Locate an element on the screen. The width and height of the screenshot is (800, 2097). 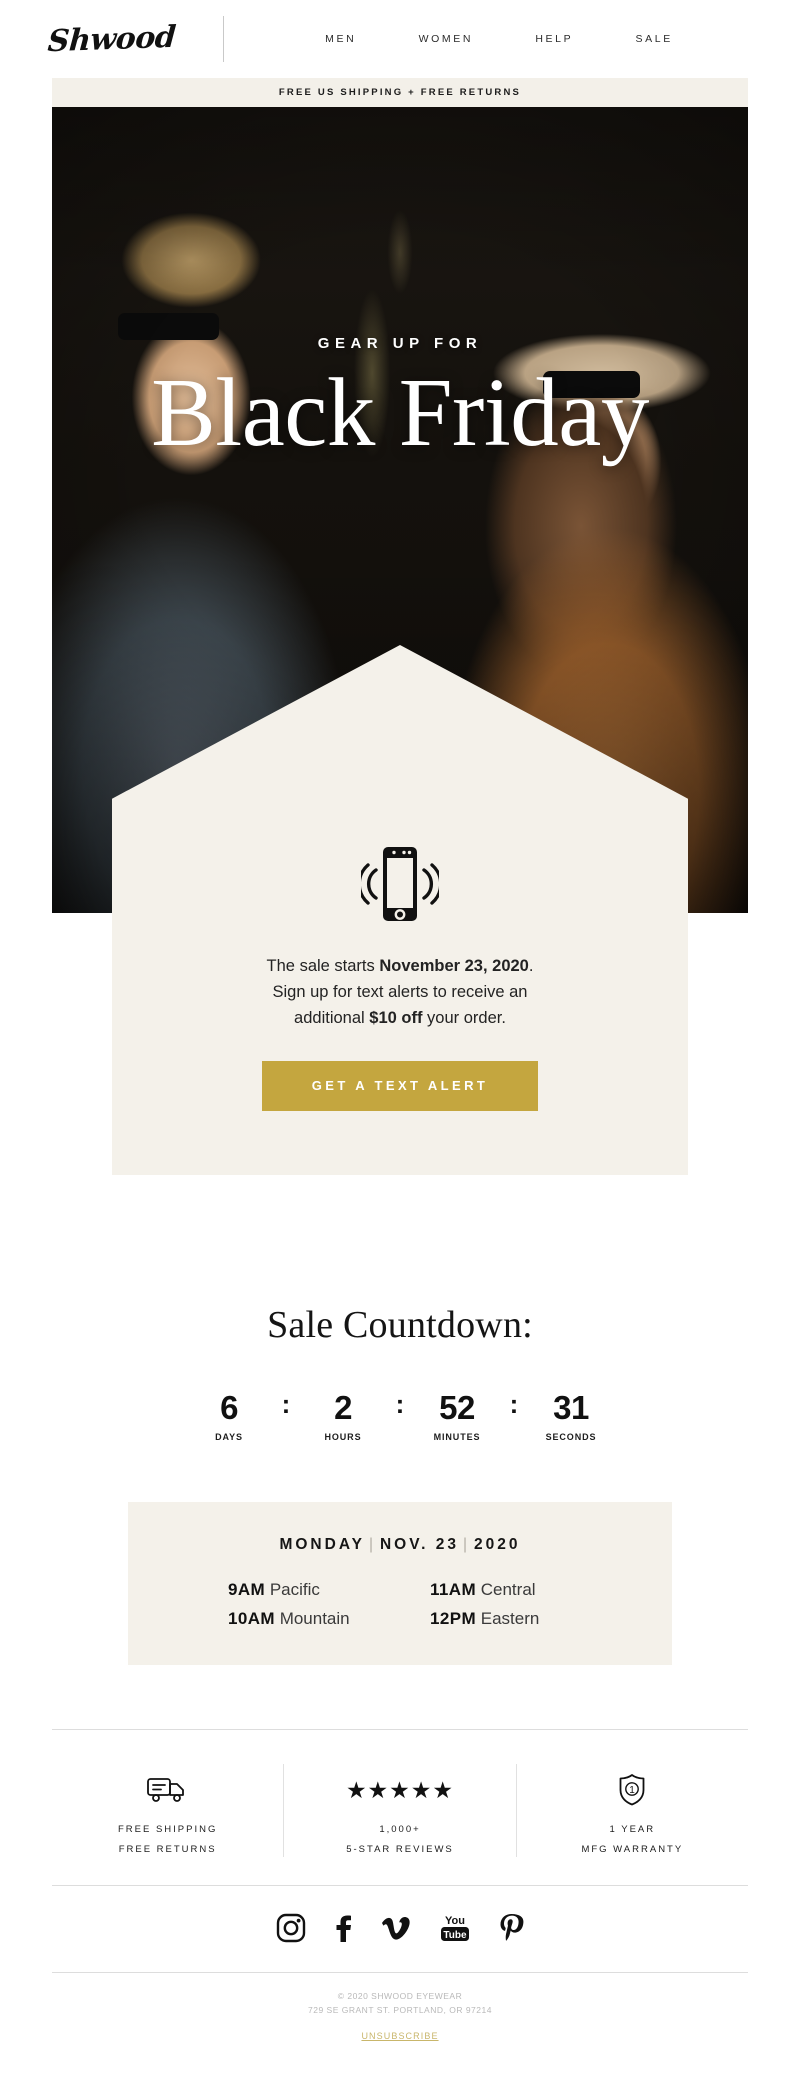
brand-logo-text: Shwood is located at coordinates (111, 39).